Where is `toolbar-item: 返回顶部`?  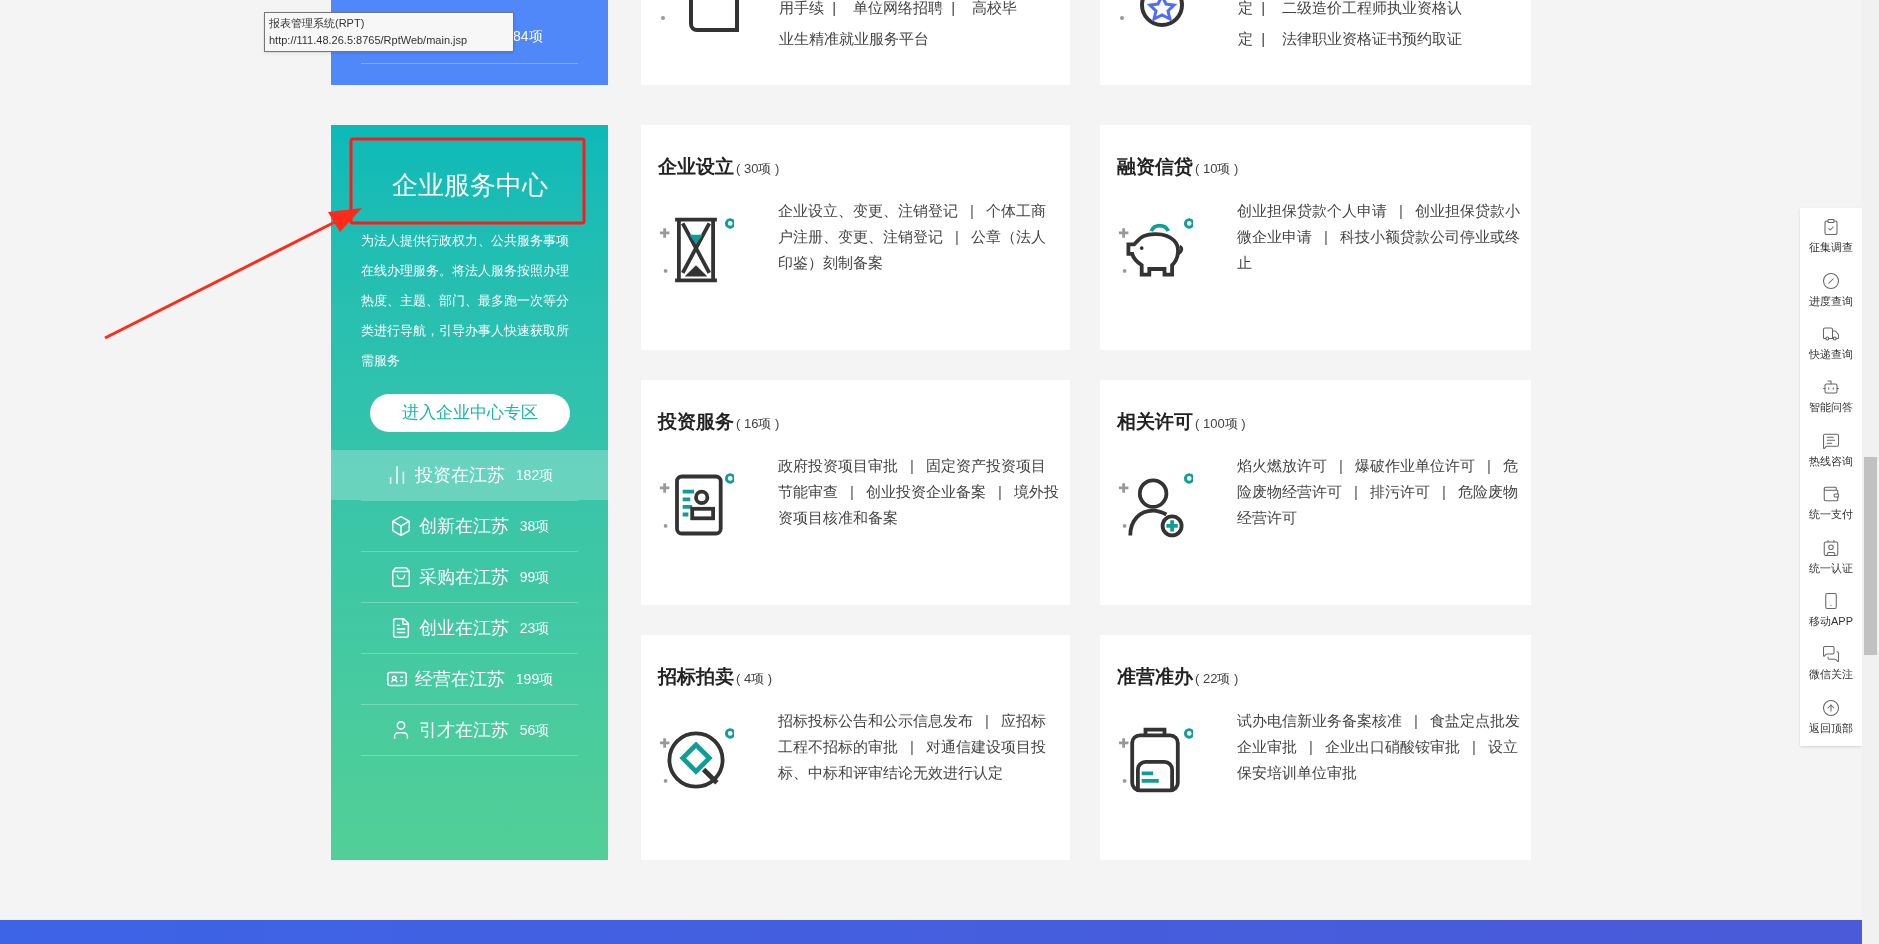
toolbar-item: 返回顶部 is located at coordinates (1831, 717).